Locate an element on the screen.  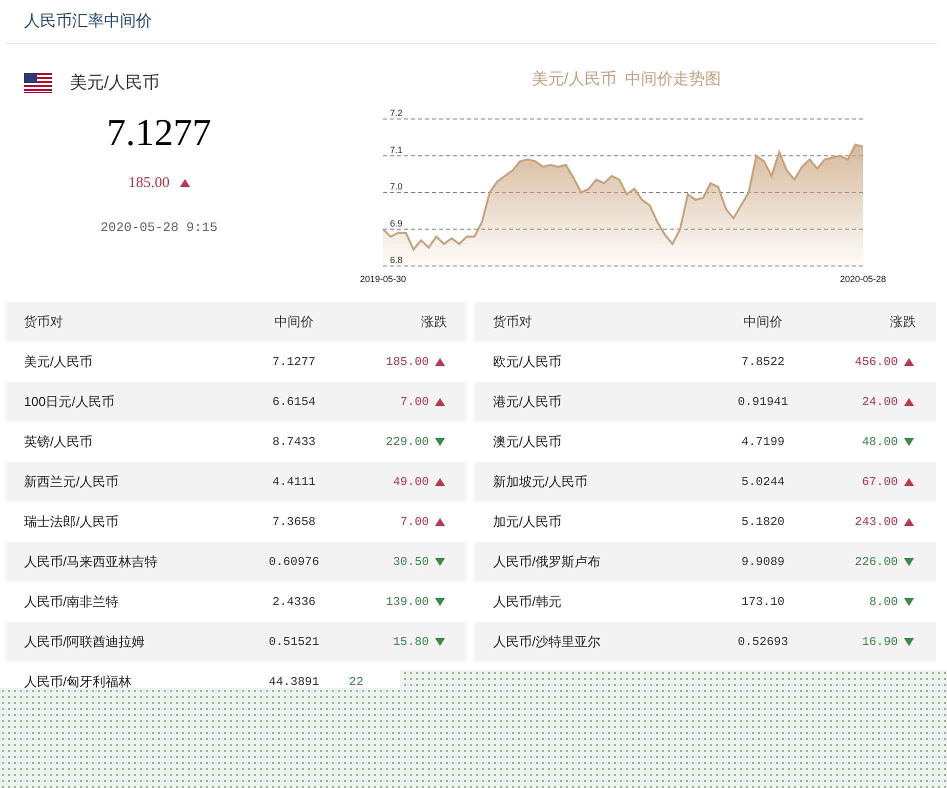
table-cell-text: 243.00 is located at coordinates (876, 522).